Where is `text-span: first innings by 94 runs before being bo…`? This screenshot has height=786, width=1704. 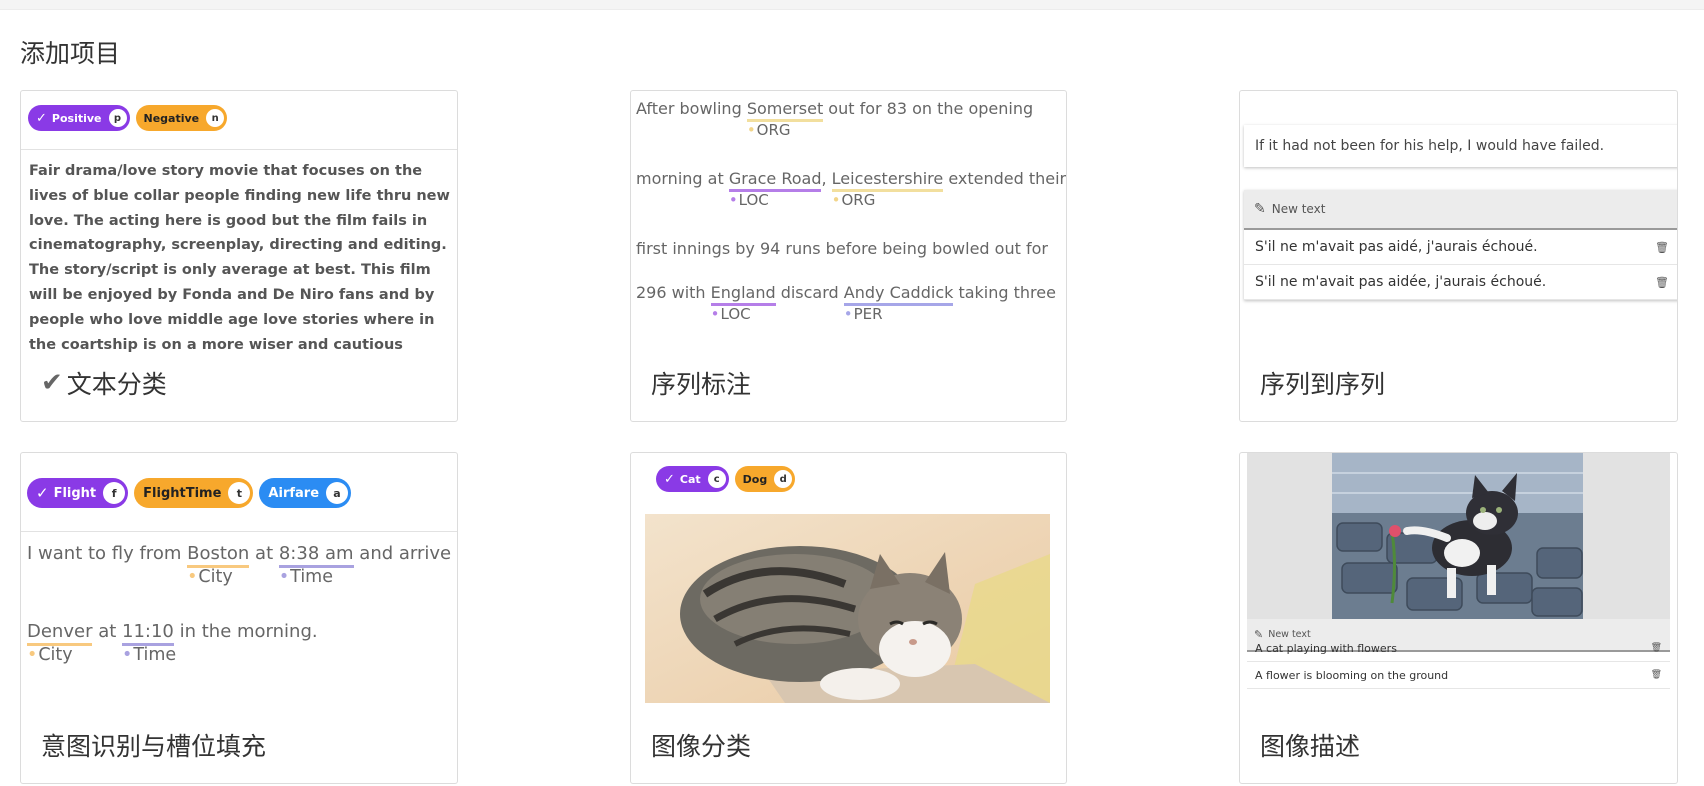
text-span: first innings by 94 runs before being bo… is located at coordinates (842, 248).